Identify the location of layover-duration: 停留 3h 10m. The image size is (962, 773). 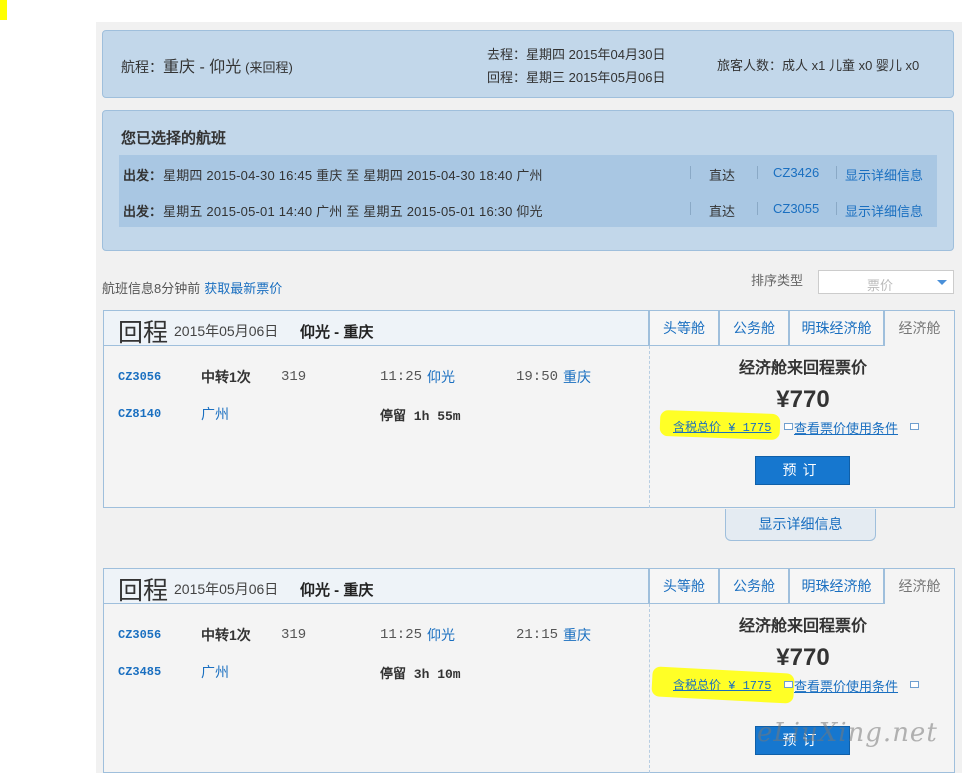
(420, 674).